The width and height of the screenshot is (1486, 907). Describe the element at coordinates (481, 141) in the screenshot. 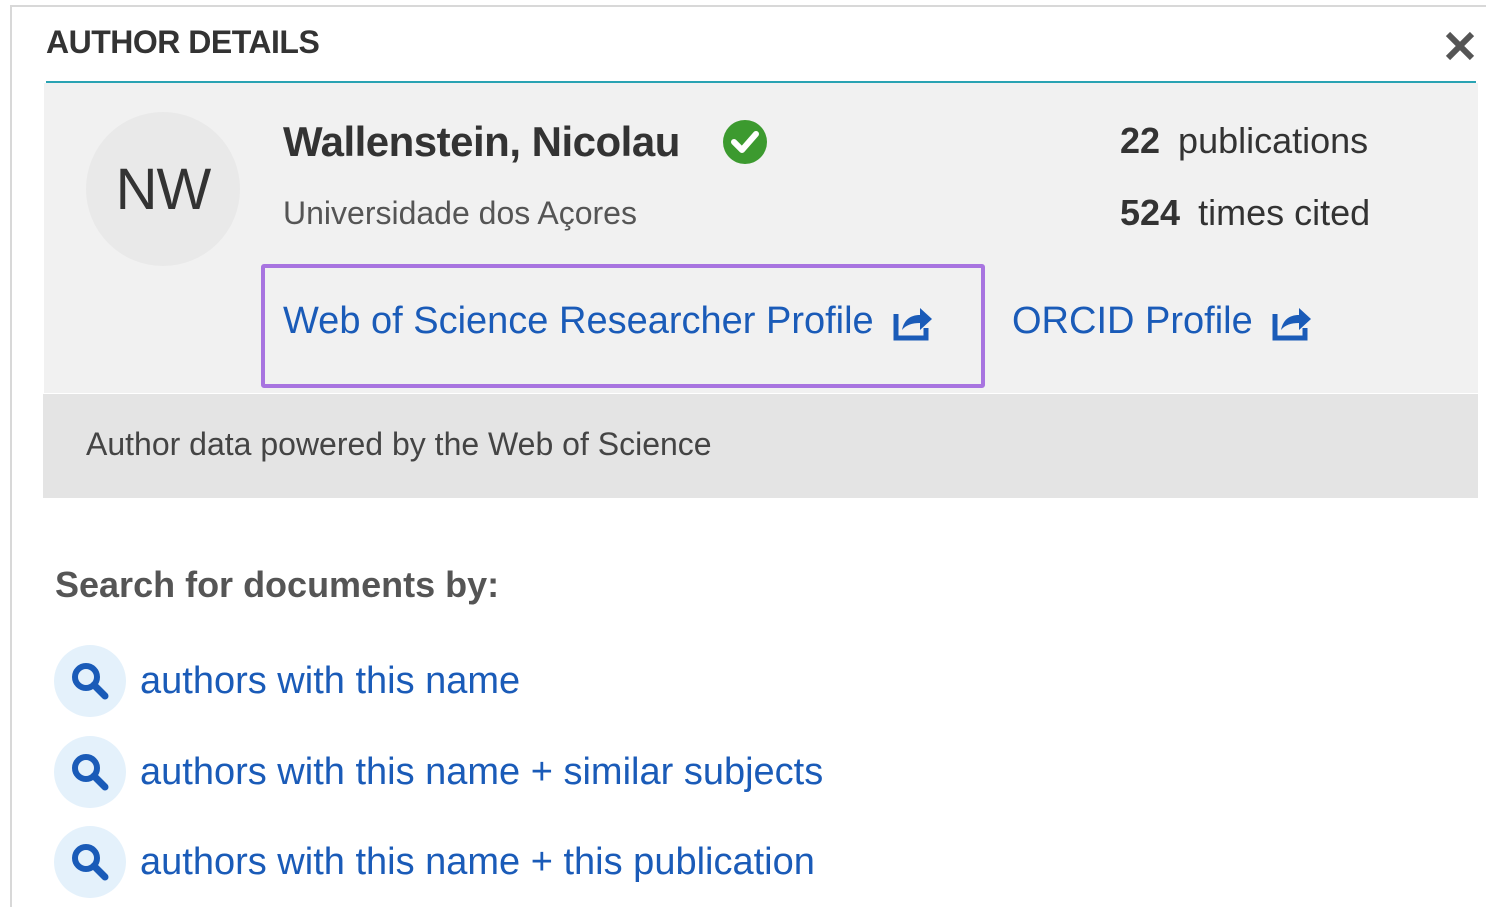

I see `author-name: Wallenstein, Nicolau` at that location.